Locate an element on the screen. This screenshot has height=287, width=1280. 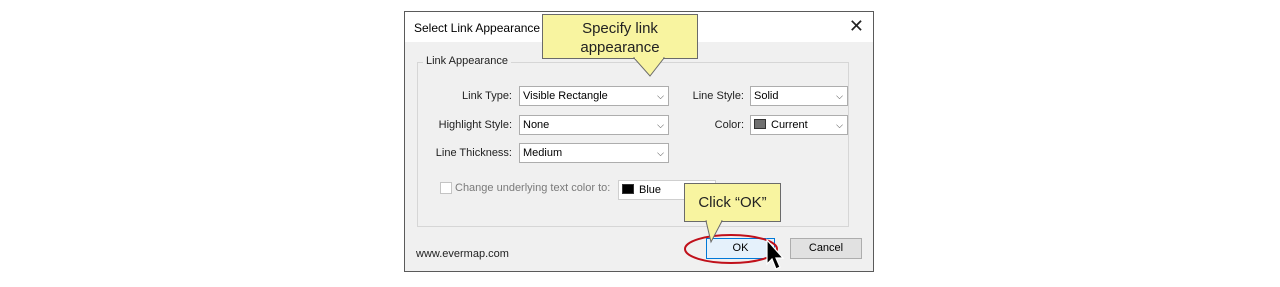
callout-pointer is located at coordinates (649, 67).